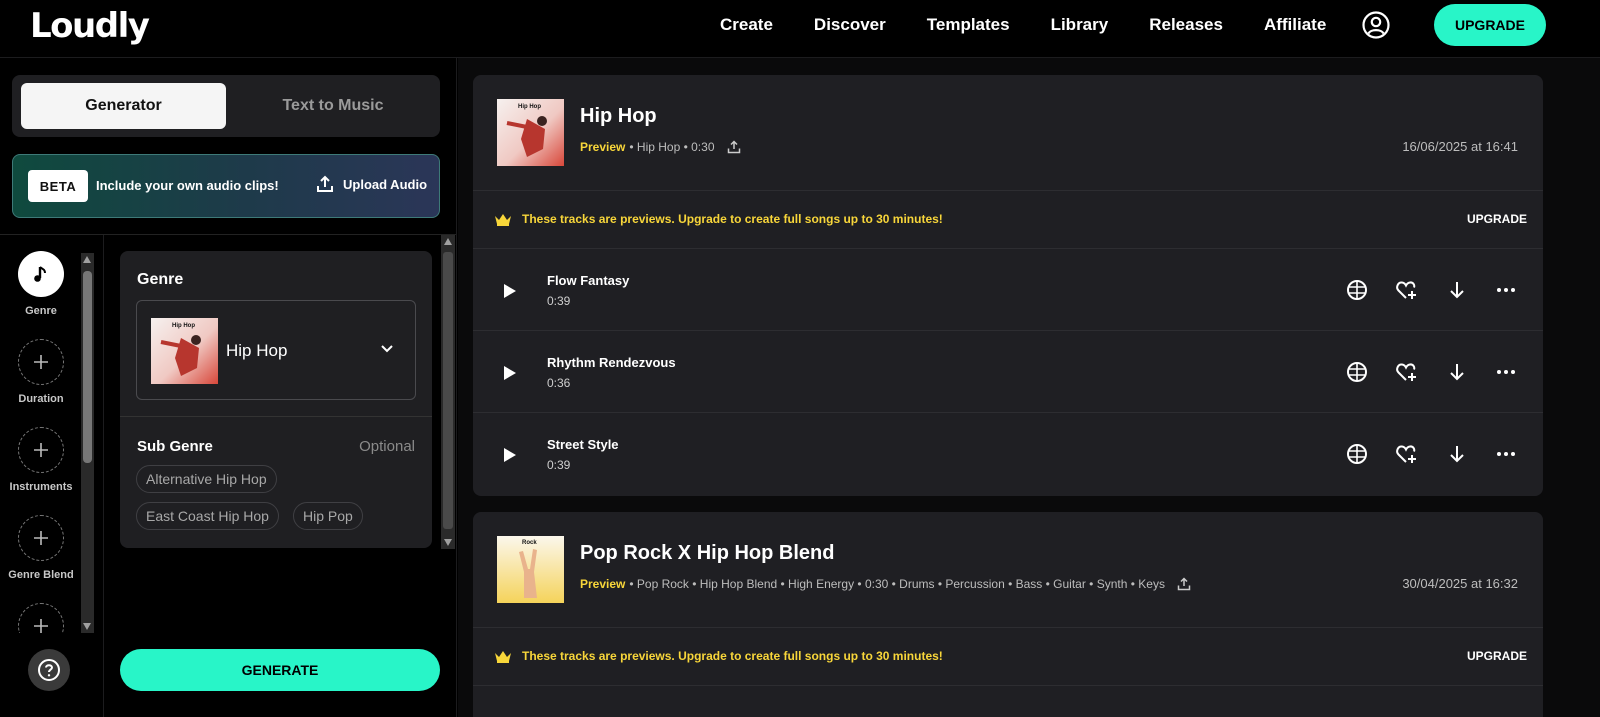  I want to click on rail-item-genre: Genre, so click(41, 284).